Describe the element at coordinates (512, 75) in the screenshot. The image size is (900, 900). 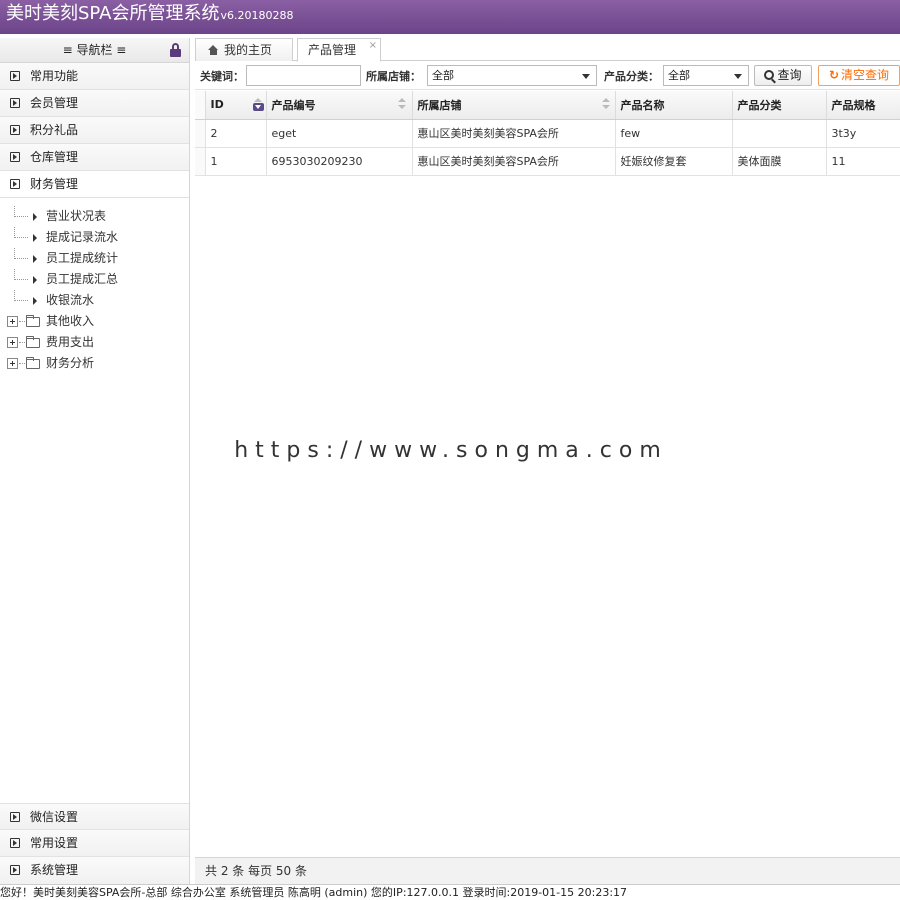
I see `store-select: 全部` at that location.